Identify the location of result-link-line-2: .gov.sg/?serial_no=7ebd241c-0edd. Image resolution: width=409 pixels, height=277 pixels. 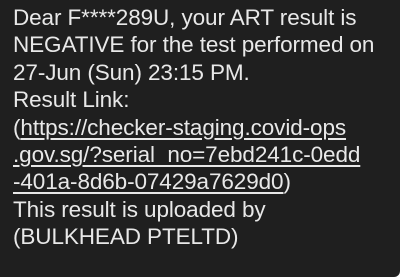
(203, 154).